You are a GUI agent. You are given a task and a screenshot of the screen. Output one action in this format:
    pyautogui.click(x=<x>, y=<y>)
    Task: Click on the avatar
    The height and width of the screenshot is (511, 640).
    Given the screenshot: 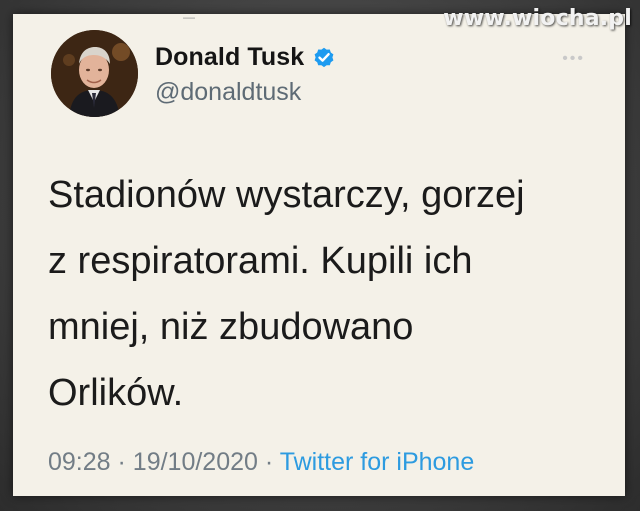 What is the action you would take?
    pyautogui.click(x=94, y=73)
    